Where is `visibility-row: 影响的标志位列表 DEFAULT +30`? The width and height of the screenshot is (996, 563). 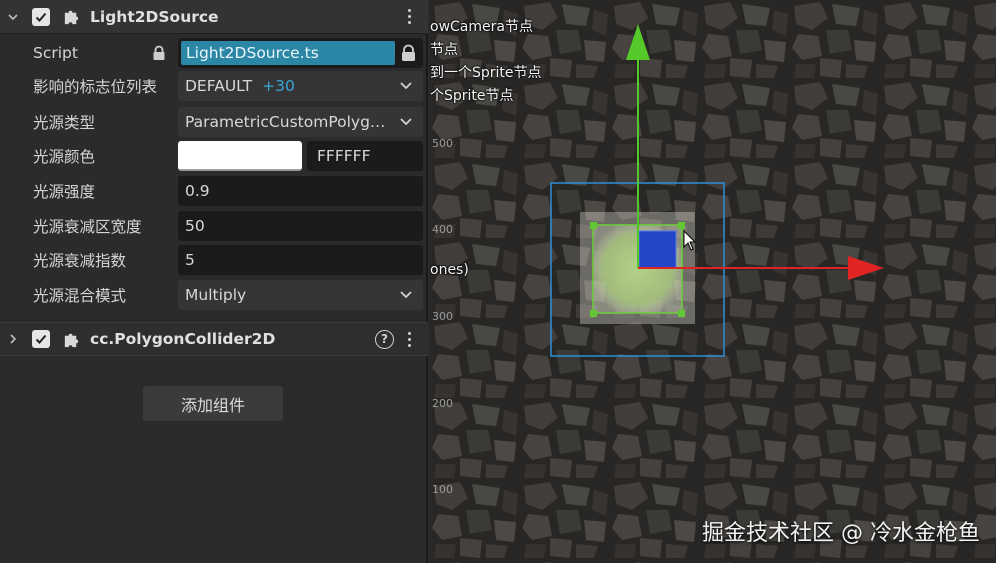 visibility-row: 影响的标志位列表 DEFAULT +30 is located at coordinates (214, 86).